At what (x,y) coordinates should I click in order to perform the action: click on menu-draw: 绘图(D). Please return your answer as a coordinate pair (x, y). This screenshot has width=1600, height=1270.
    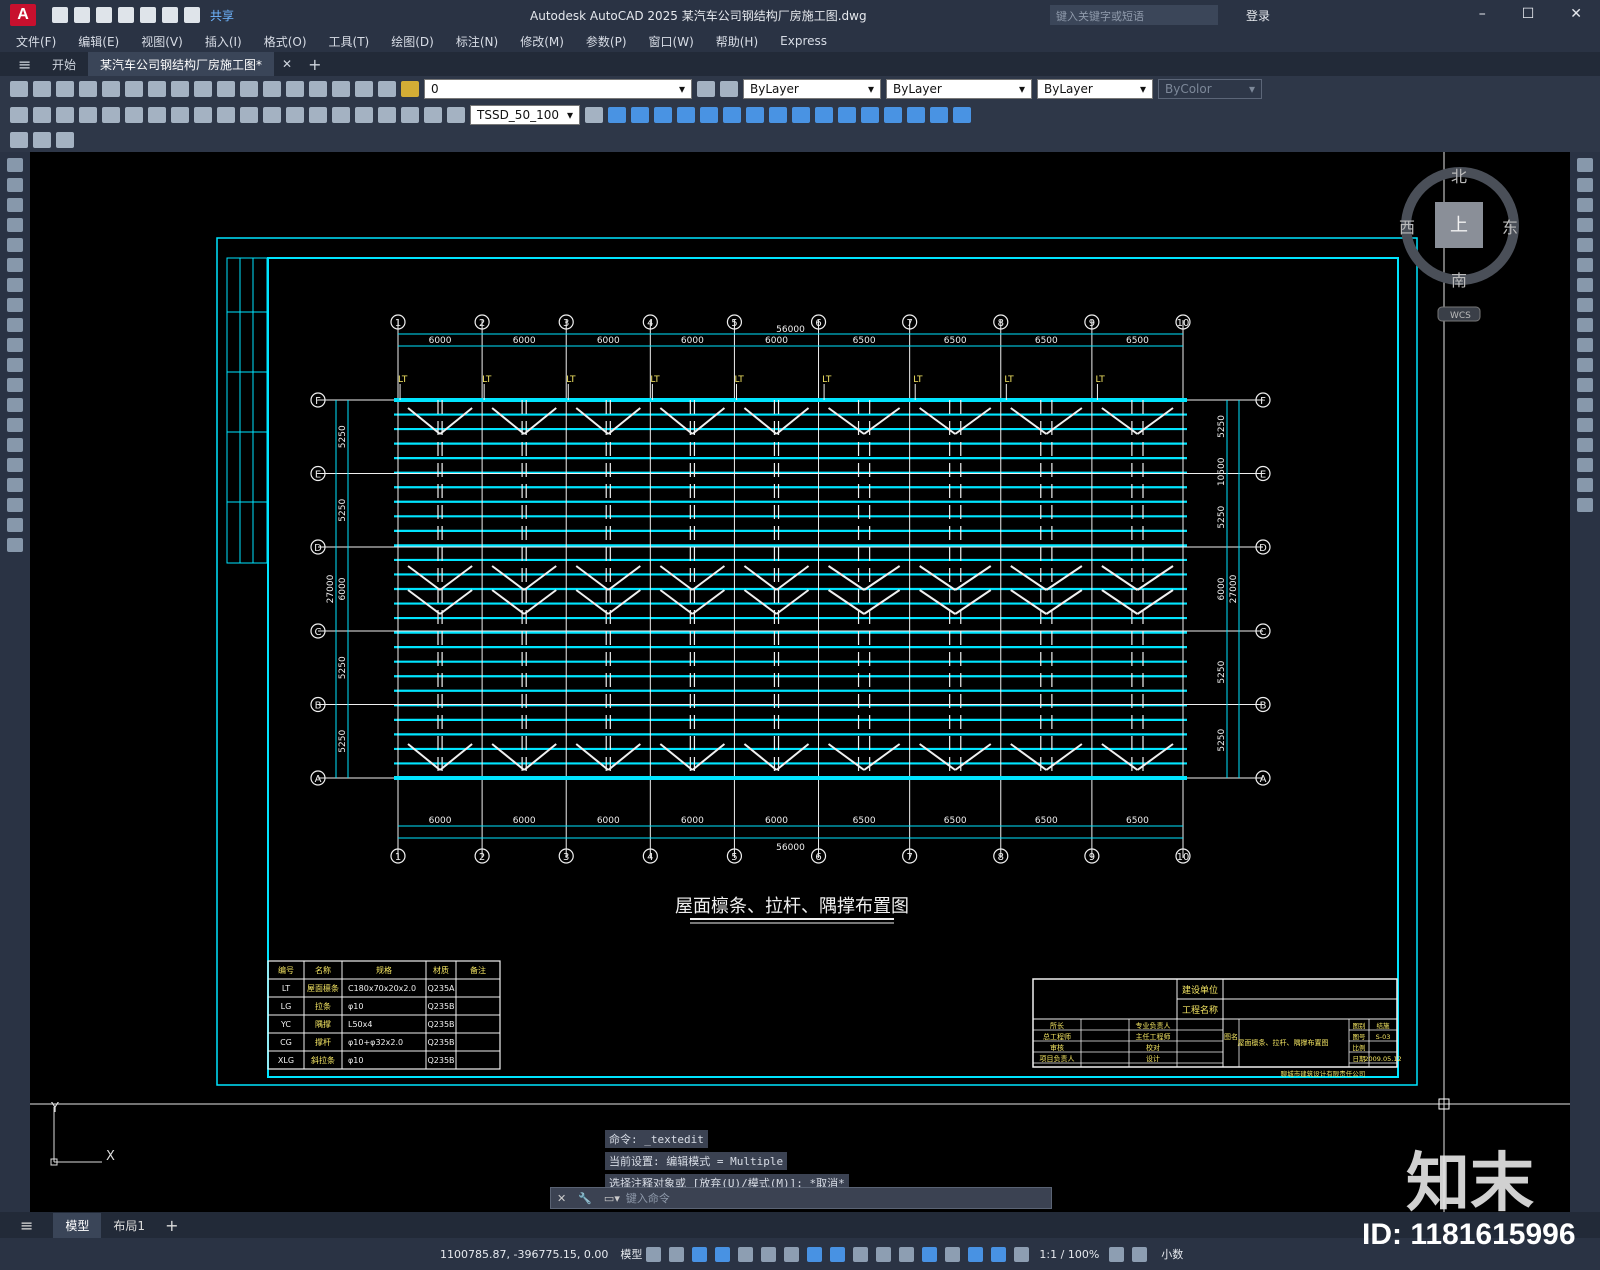
    Looking at the image, I should click on (412, 41).